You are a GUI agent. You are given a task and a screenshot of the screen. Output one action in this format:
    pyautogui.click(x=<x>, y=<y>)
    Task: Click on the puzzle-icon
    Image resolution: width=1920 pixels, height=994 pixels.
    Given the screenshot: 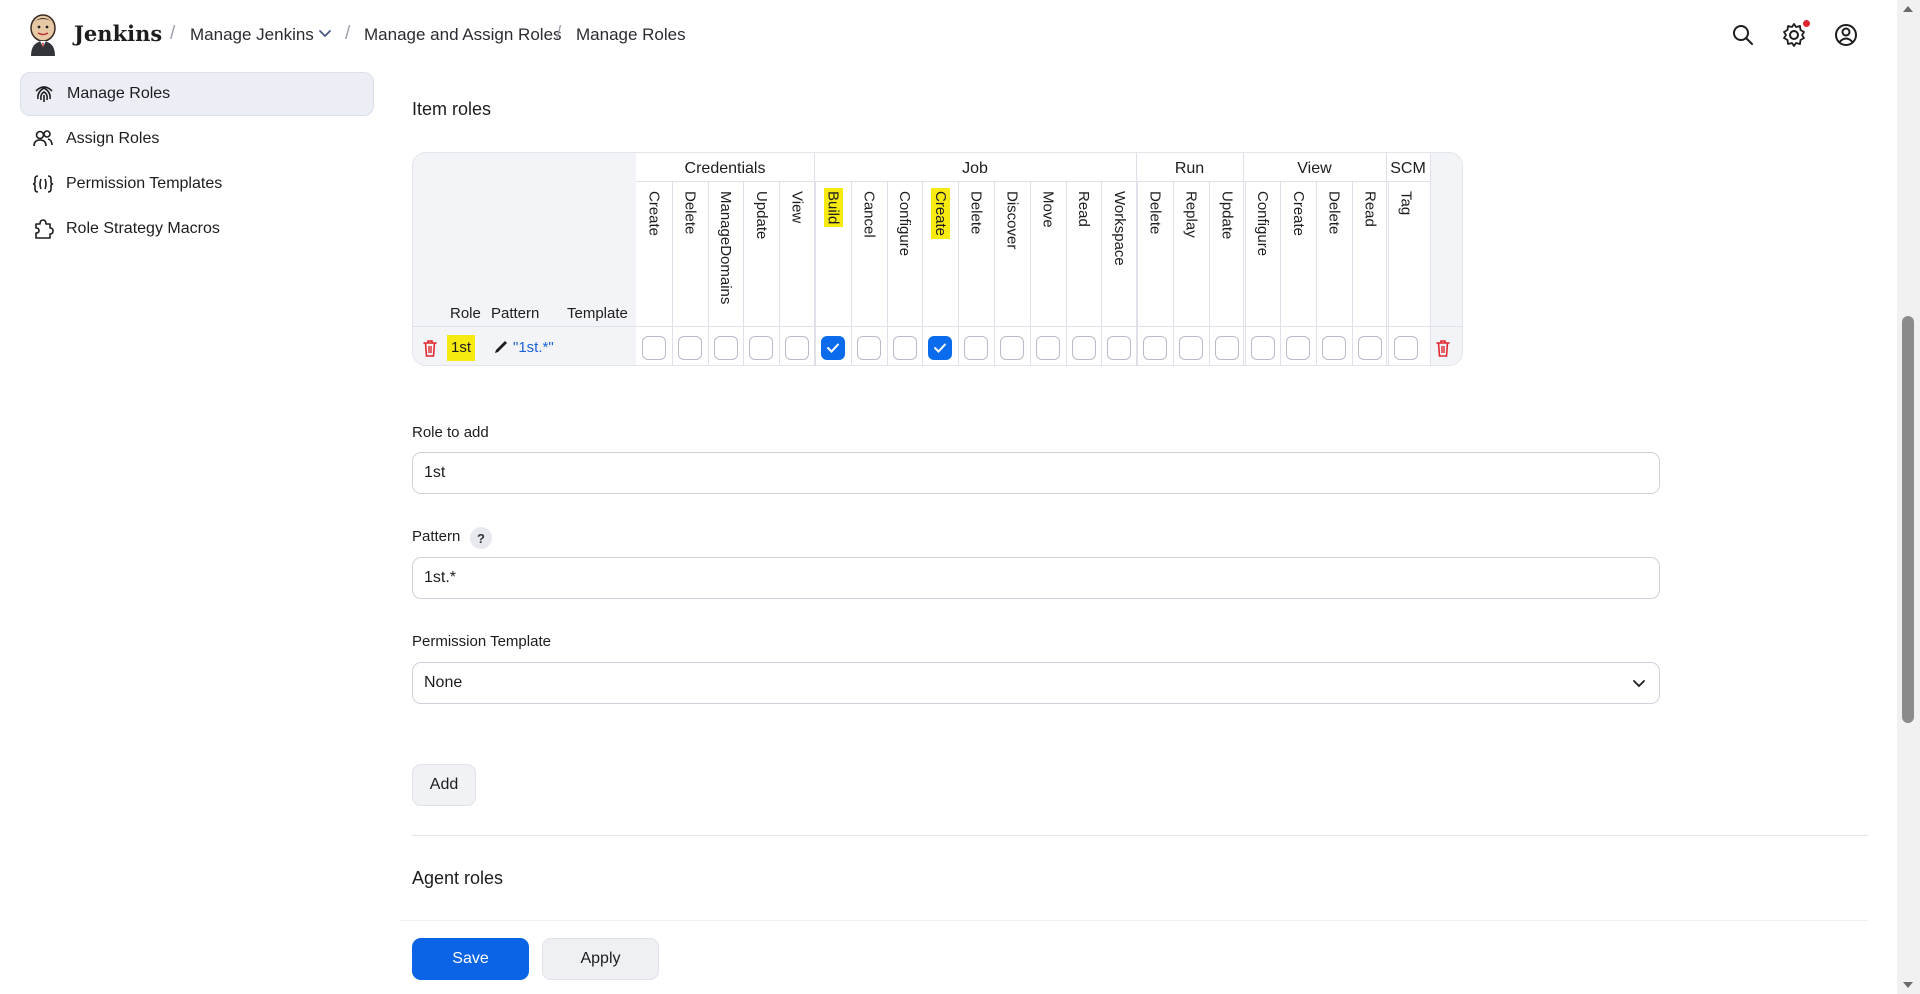 What is the action you would take?
    pyautogui.click(x=43, y=229)
    